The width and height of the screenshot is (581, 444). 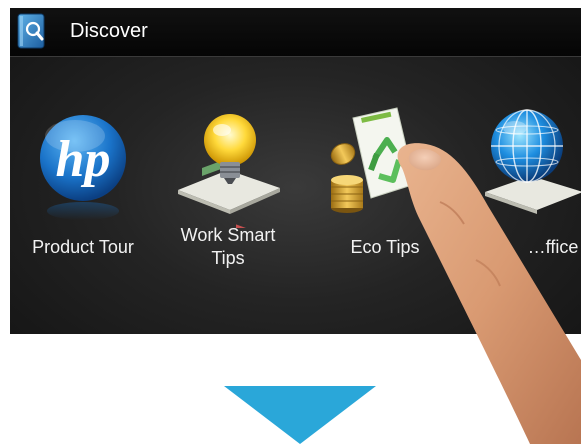 I want to click on hp-logo-icon: hp, so click(x=83, y=167).